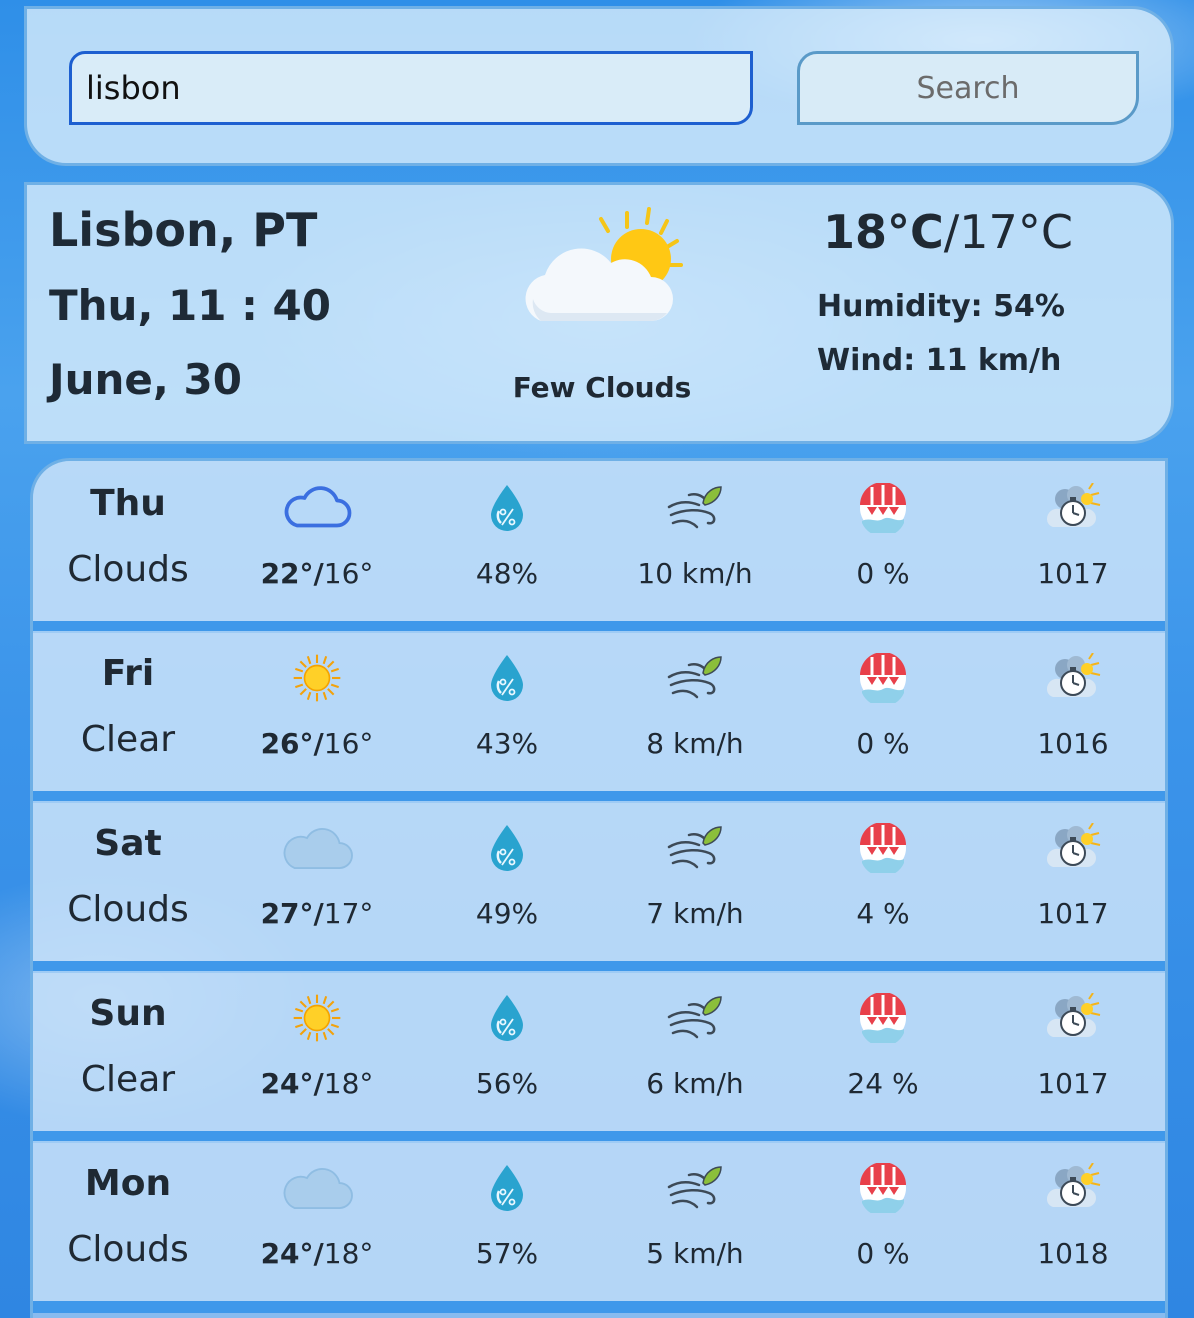 The width and height of the screenshot is (1194, 1318). Describe the element at coordinates (968, 88) in the screenshot. I see `search-button: Search` at that location.